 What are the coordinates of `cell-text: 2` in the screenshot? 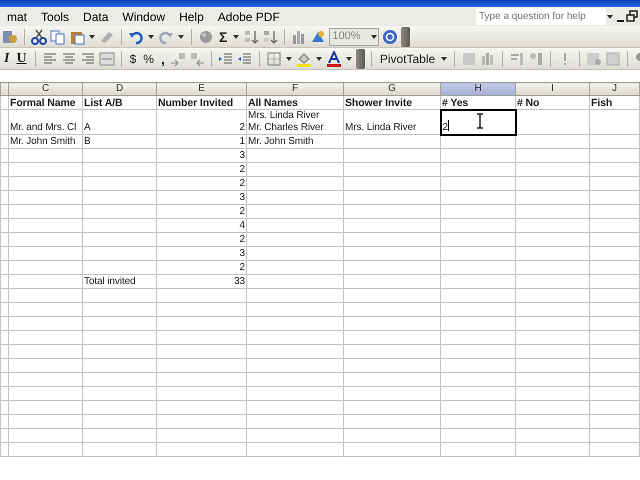 It's located at (445, 127).